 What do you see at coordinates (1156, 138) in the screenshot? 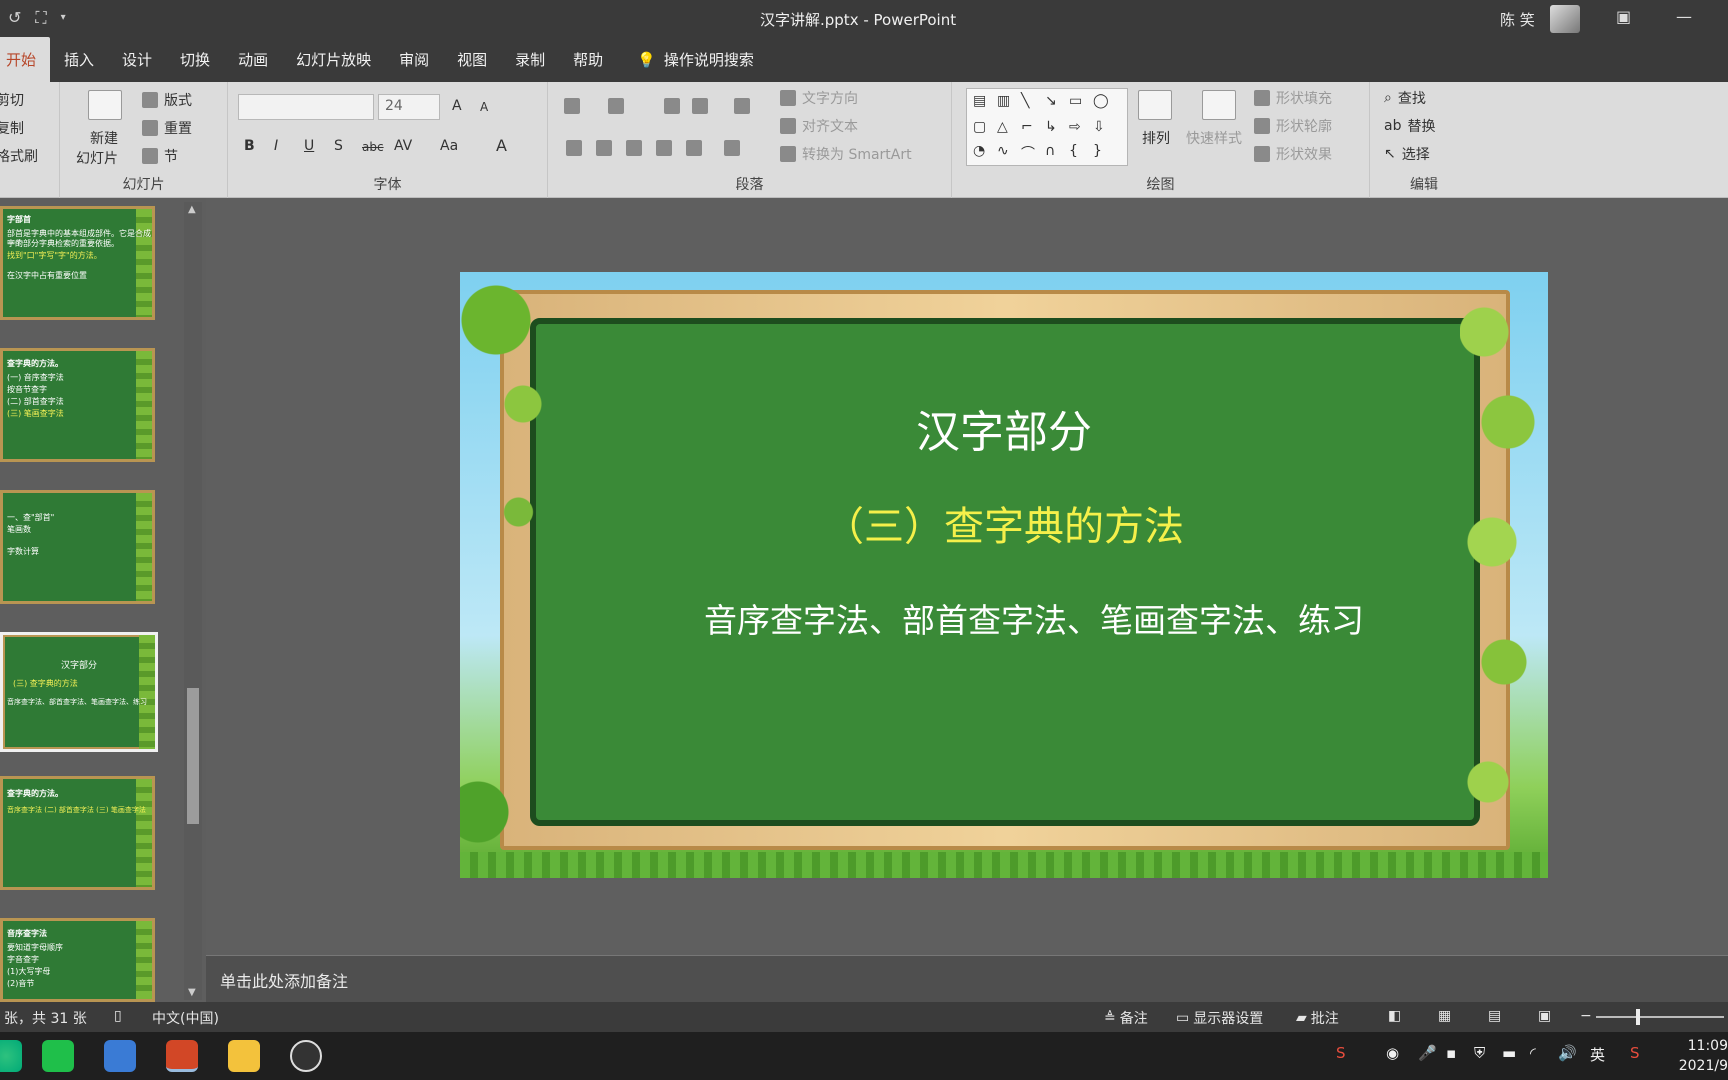
I see `arrange-button: 排列` at bounding box center [1156, 138].